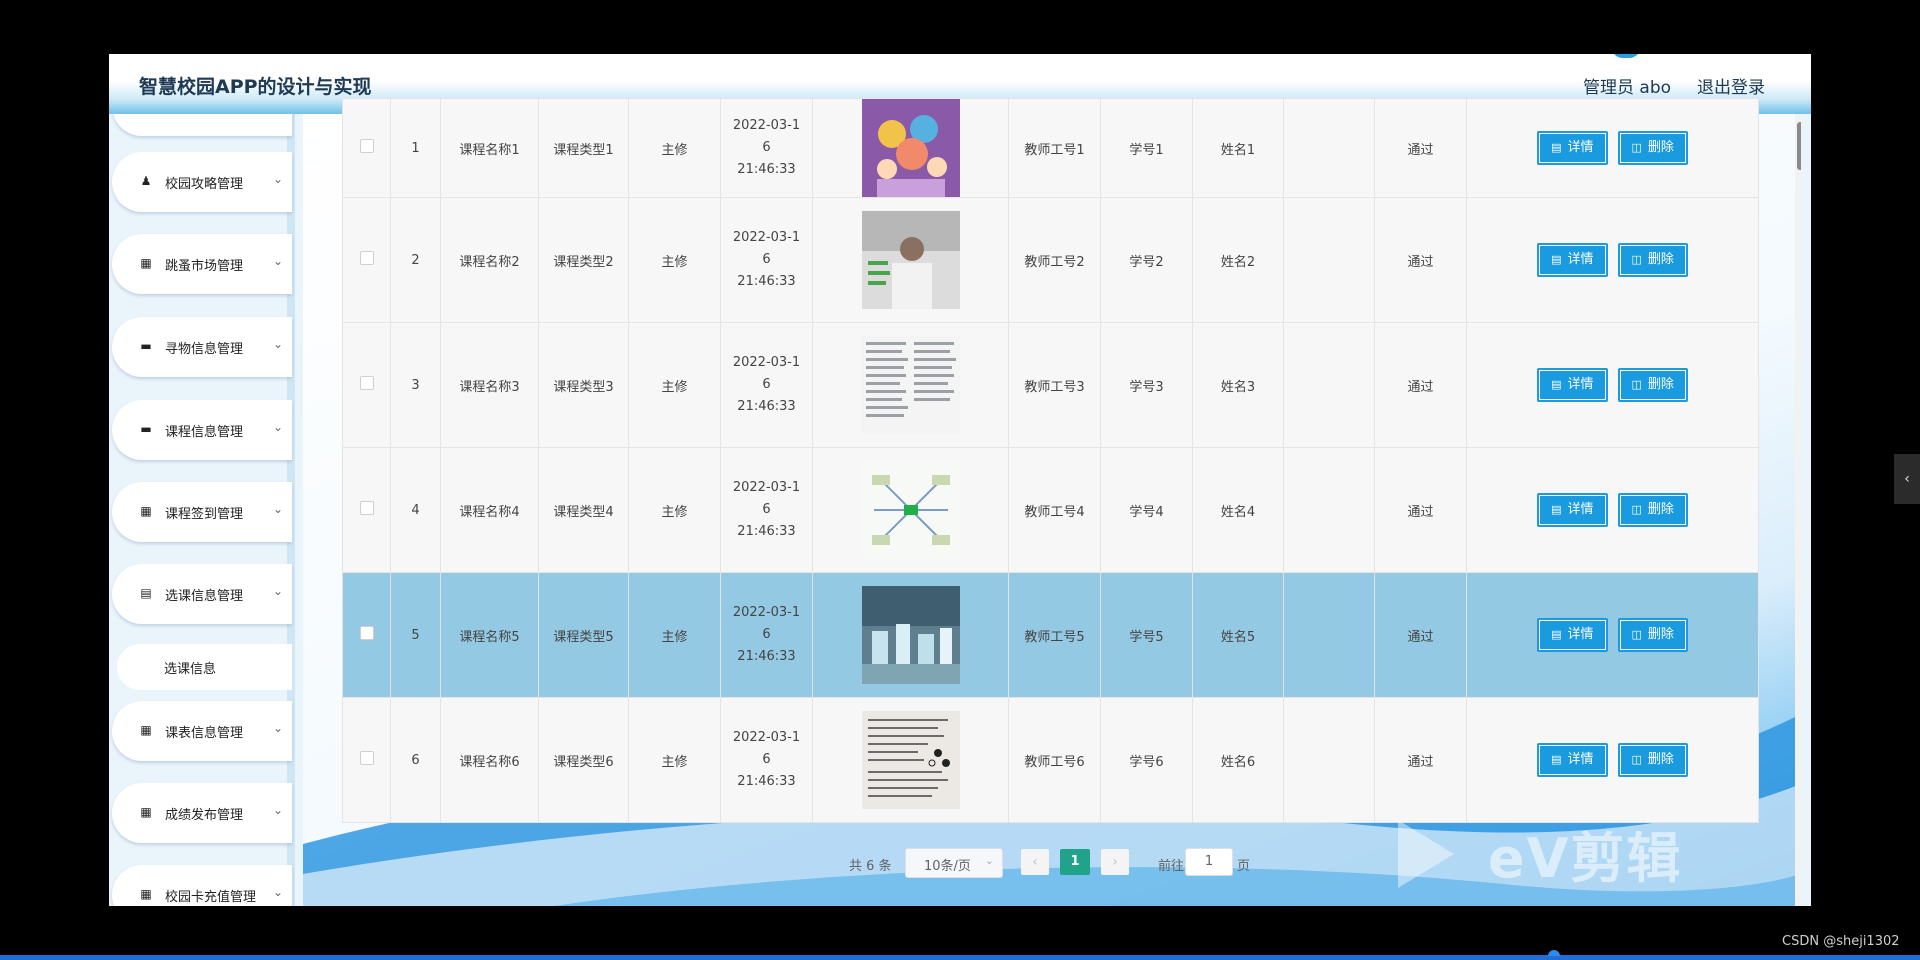 The height and width of the screenshot is (960, 1920). Describe the element at coordinates (766, 385) in the screenshot. I see `time-cell: 2022-03-1 6 21:46:33` at that location.